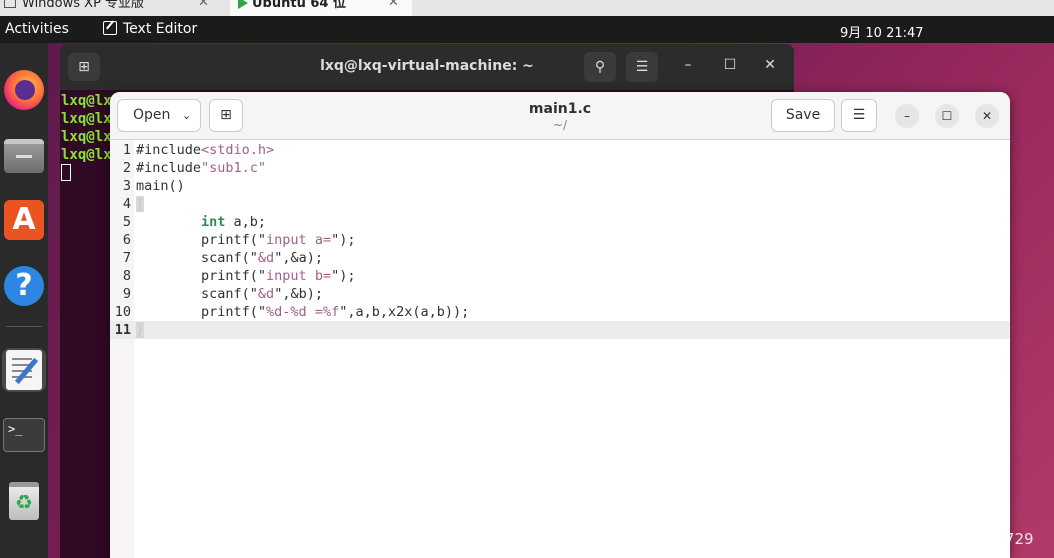 The image size is (1054, 558). I want to click on code-line: 7 scanf("&d",&a);, so click(560, 258).